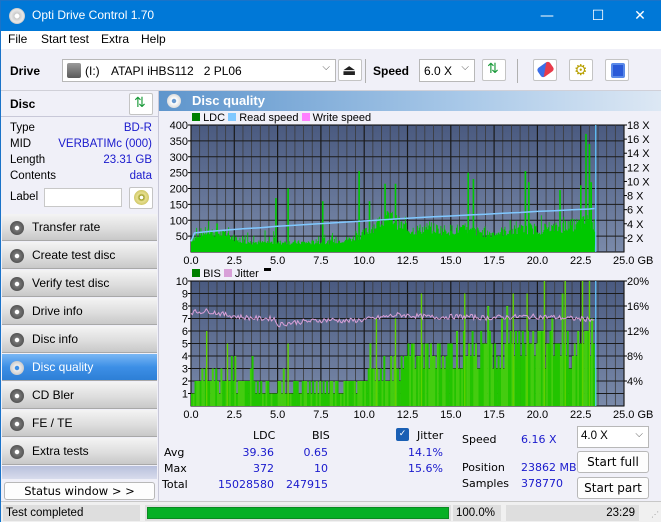 The height and width of the screenshot is (522, 661). What do you see at coordinates (613, 488) in the screenshot?
I see `start-part-button: Start part` at bounding box center [613, 488].